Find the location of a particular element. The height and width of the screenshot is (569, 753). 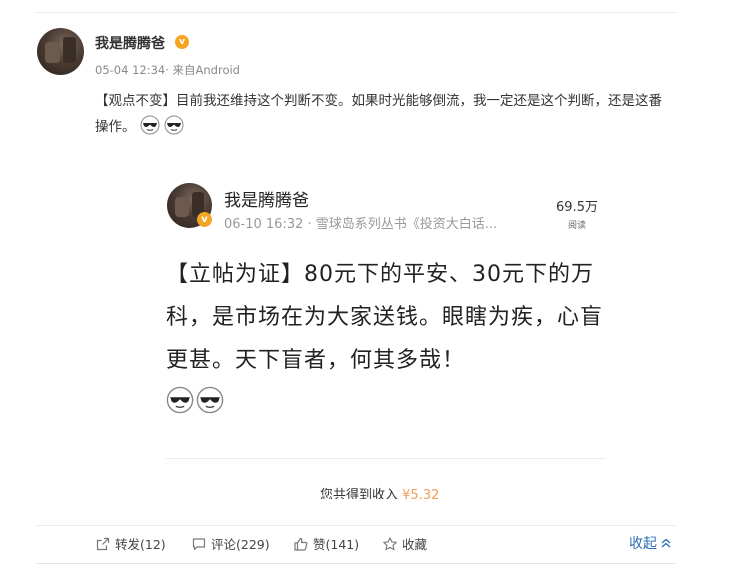

quoted-emoji-row is located at coordinates (196, 402).